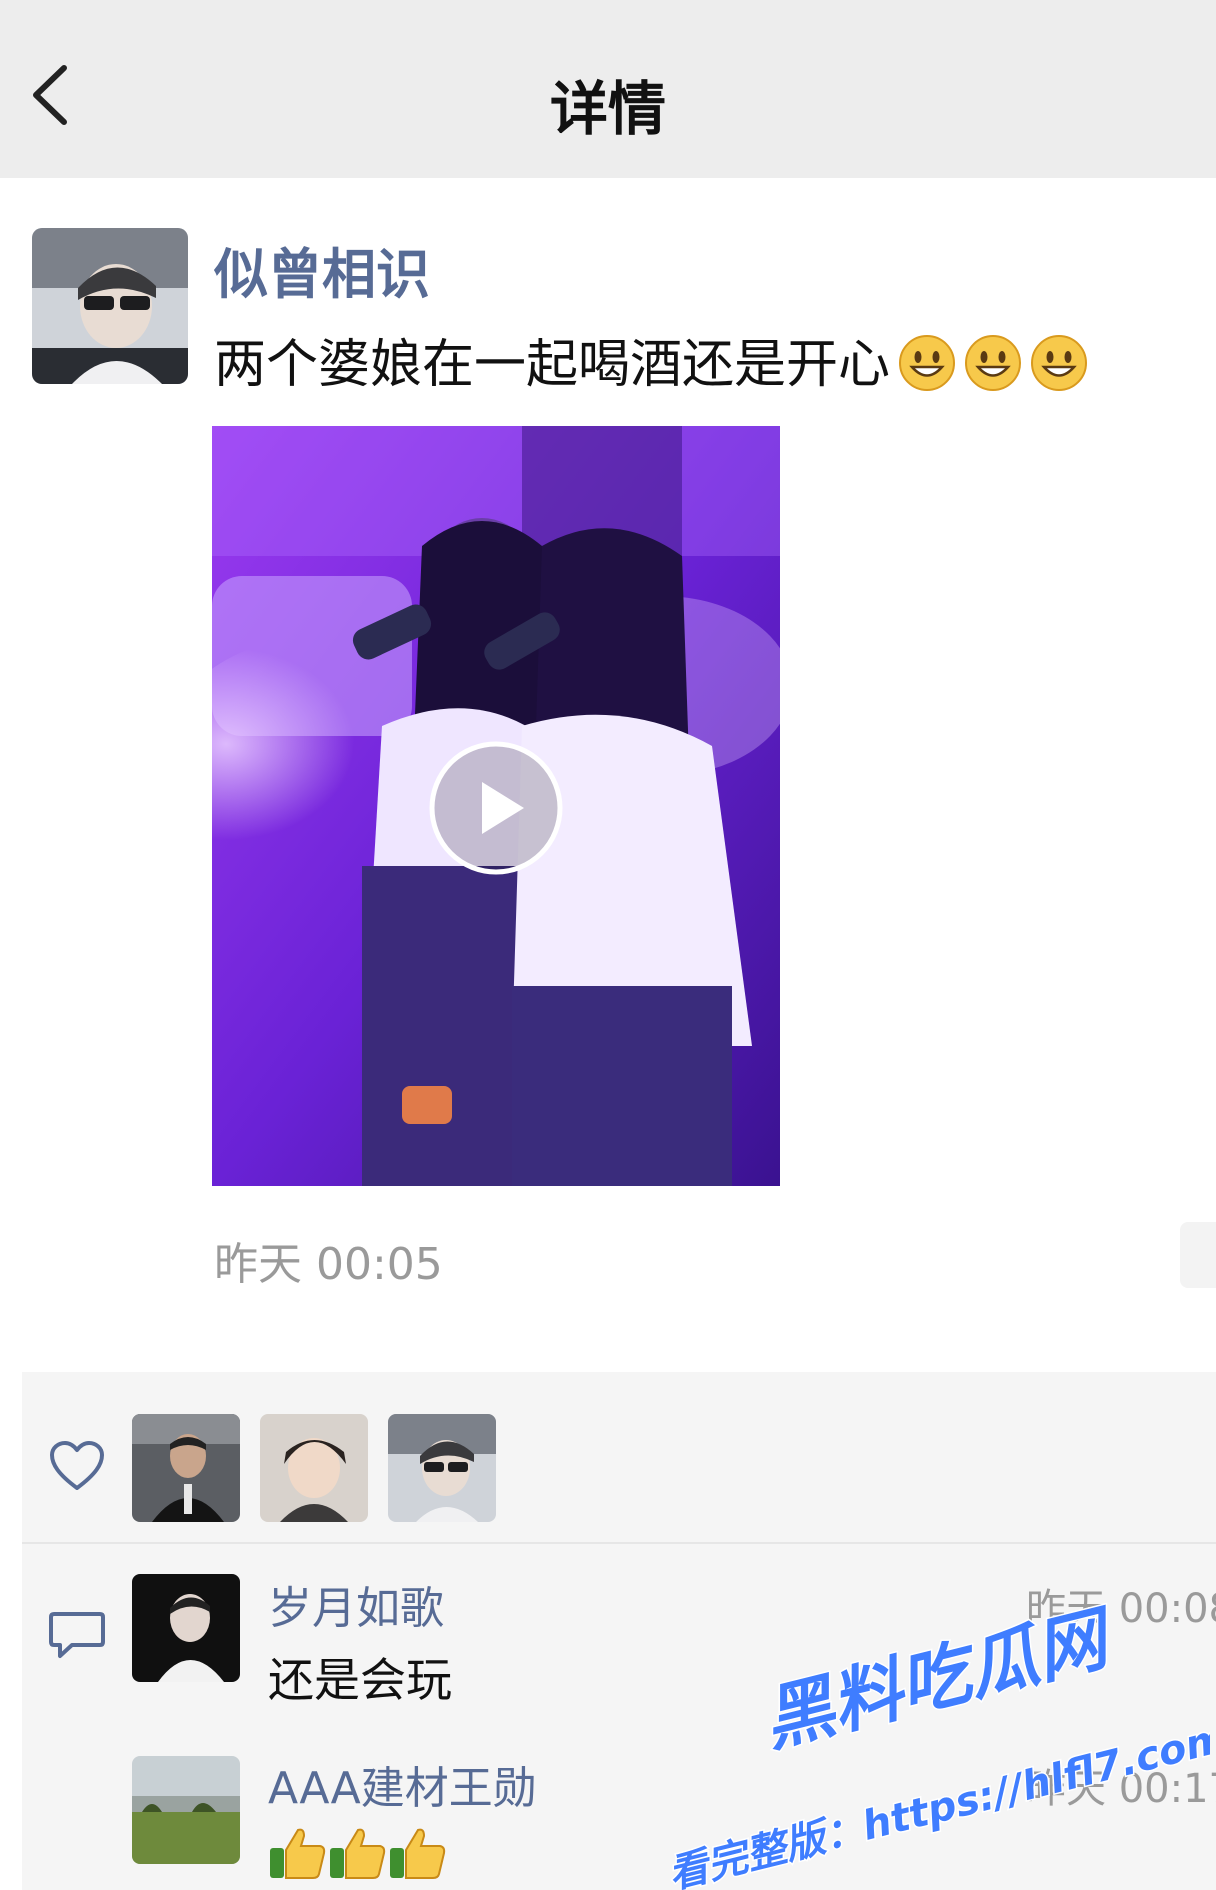  I want to click on comment-text, so click(358, 1852).